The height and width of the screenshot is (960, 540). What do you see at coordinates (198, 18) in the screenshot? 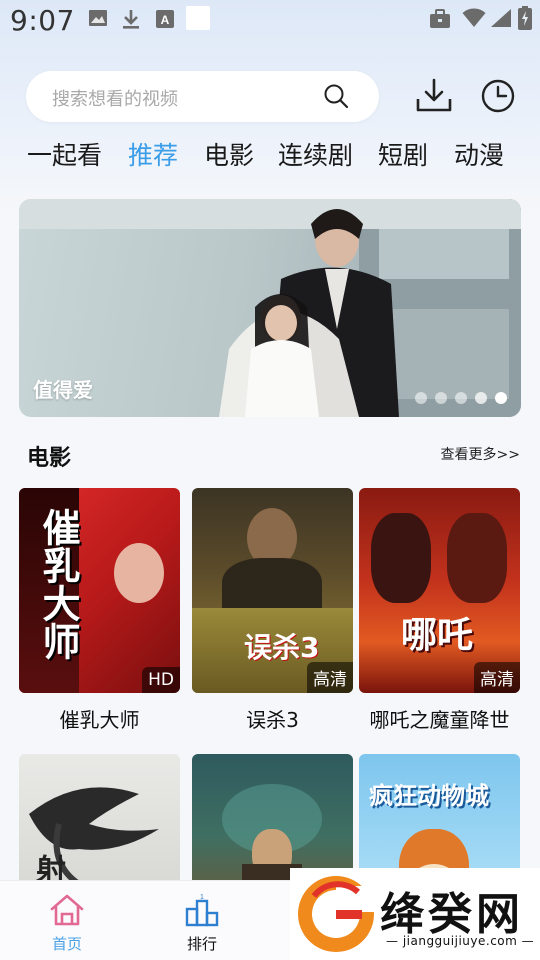
I see `blank-notification-icon` at bounding box center [198, 18].